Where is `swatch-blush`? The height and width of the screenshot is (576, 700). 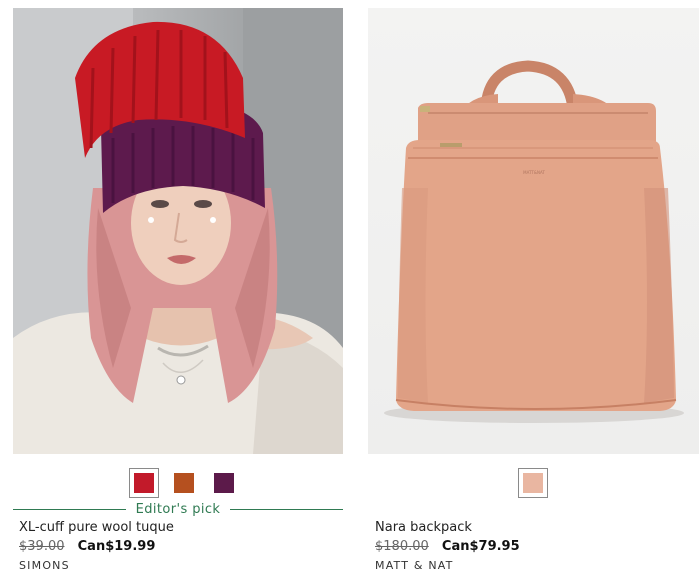 swatch-blush is located at coordinates (533, 483).